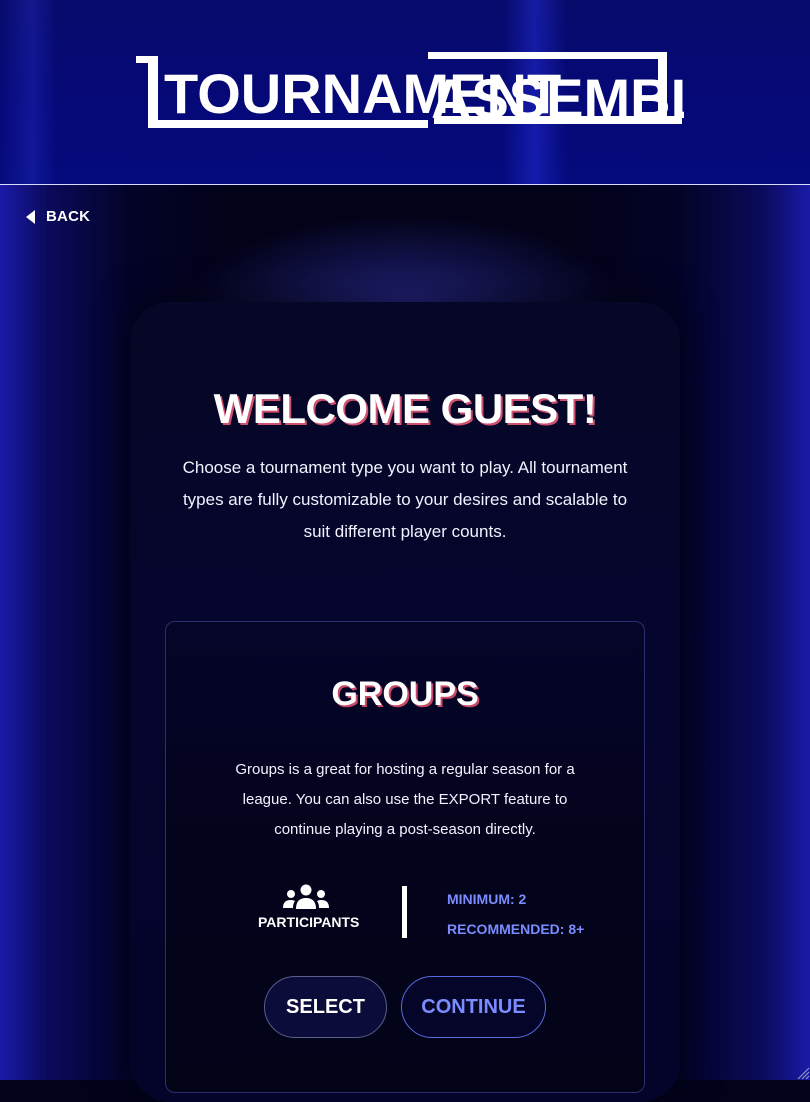  Describe the element at coordinates (305, 922) in the screenshot. I see `participants-label: PARTICIPANTS` at that location.